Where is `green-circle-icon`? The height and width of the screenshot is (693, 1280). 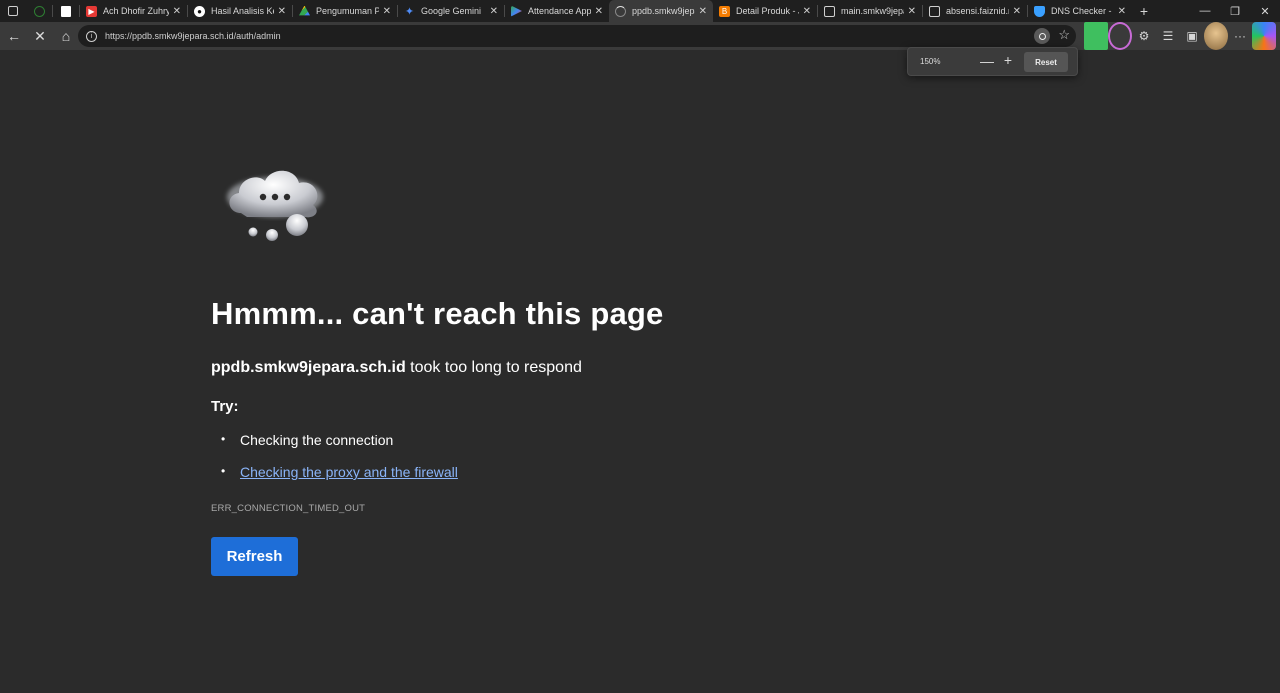 green-circle-icon is located at coordinates (39, 11).